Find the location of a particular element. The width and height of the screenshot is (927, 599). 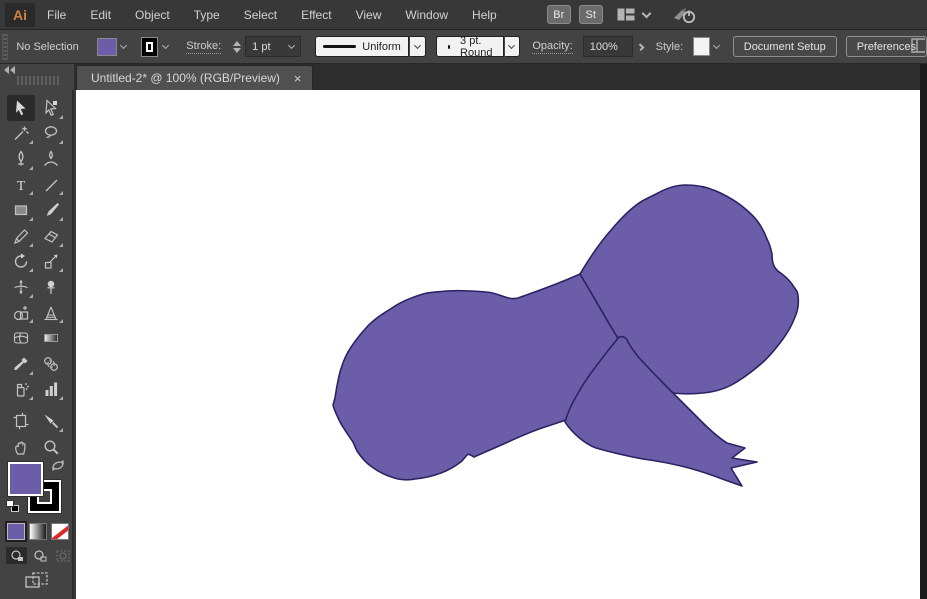

tool-scale is located at coordinates (51, 262).